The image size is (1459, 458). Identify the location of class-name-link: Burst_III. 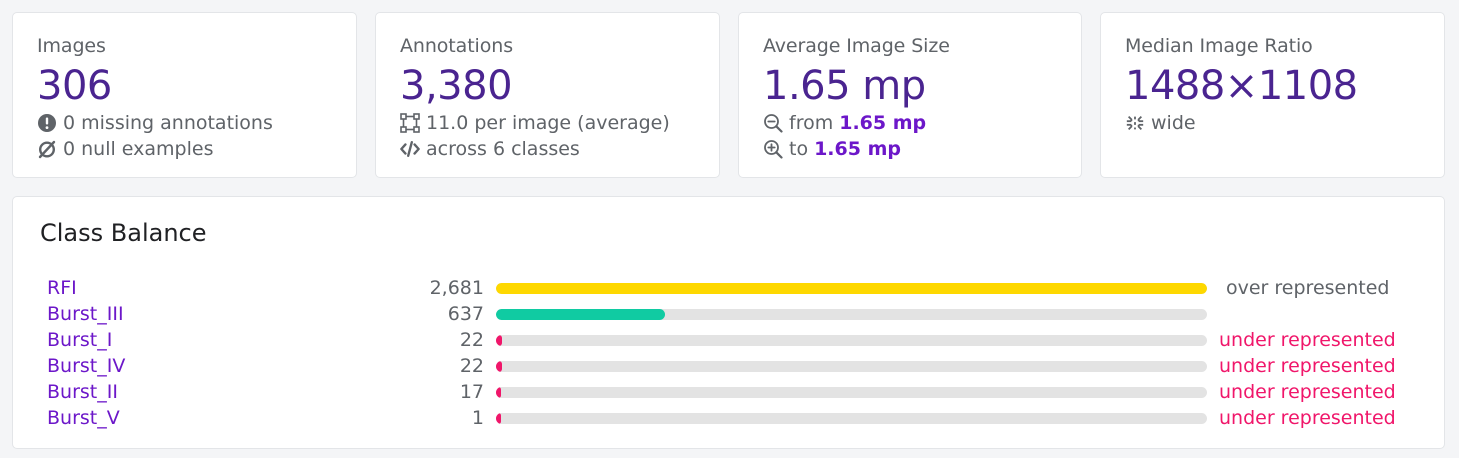
(85, 314).